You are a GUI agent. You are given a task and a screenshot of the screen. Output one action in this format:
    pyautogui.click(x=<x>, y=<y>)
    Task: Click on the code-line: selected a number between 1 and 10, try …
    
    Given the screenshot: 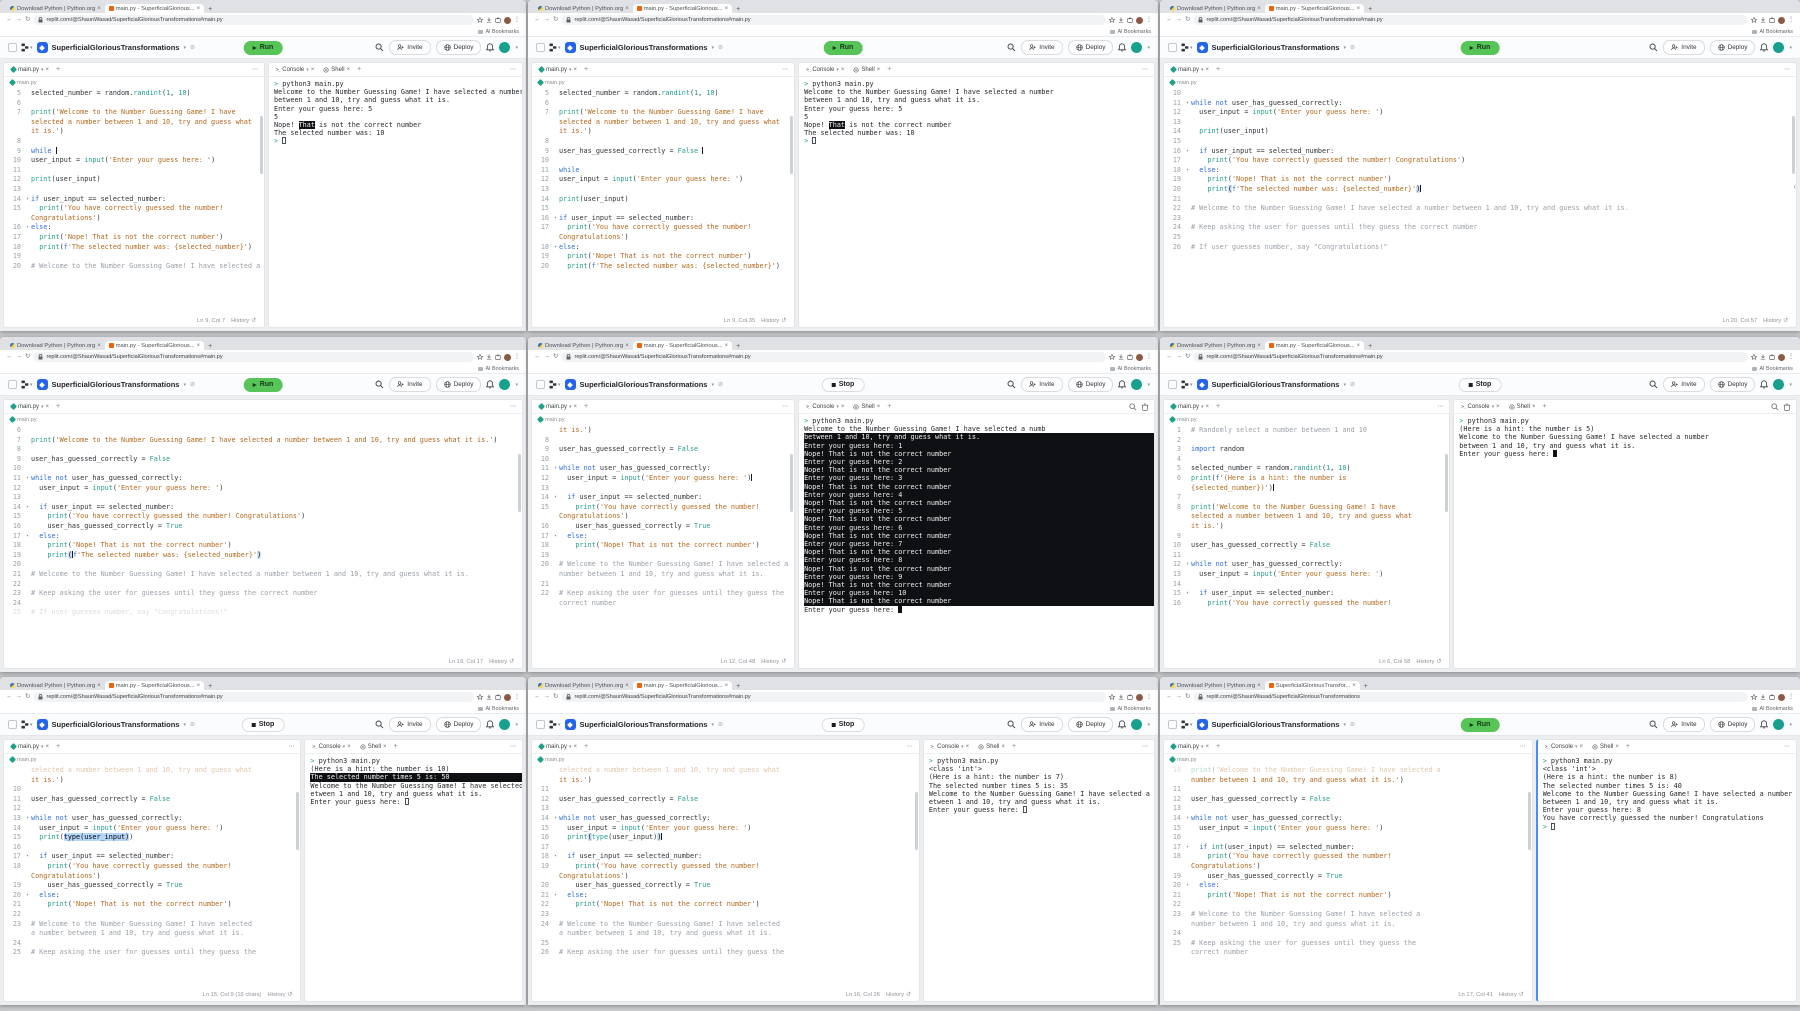 What is the action you would take?
    pyautogui.click(x=725, y=771)
    